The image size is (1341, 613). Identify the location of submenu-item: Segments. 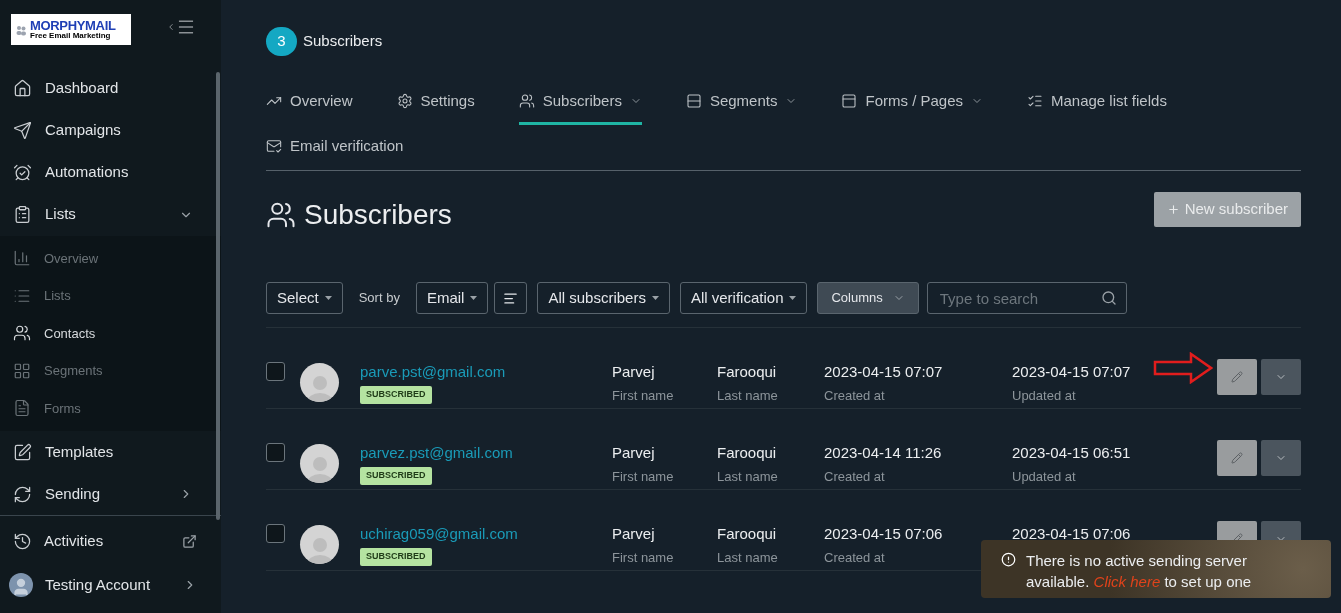
(110, 371).